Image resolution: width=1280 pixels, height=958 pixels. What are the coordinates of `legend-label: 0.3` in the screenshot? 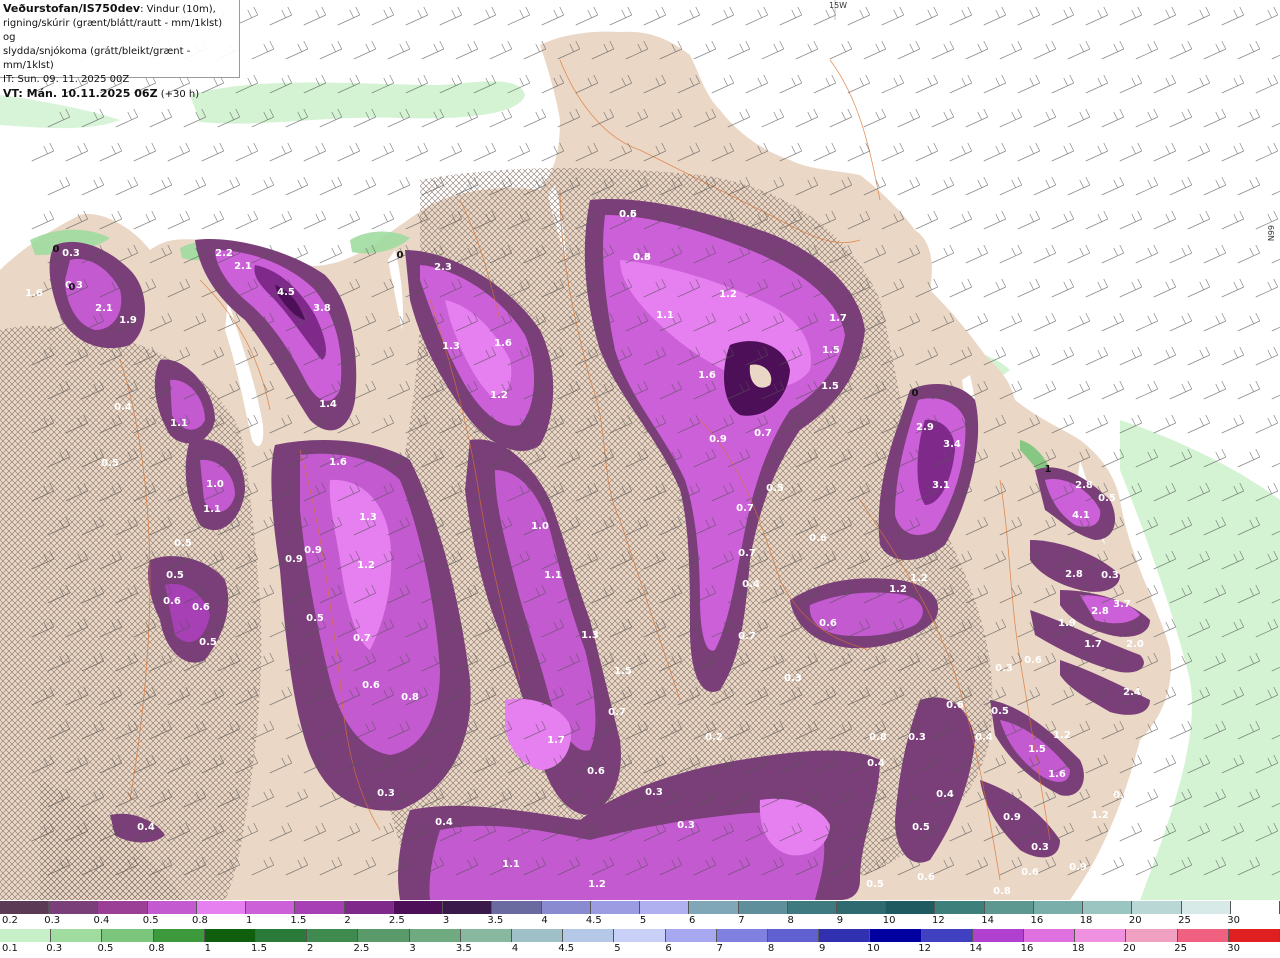 It's located at (54, 948).